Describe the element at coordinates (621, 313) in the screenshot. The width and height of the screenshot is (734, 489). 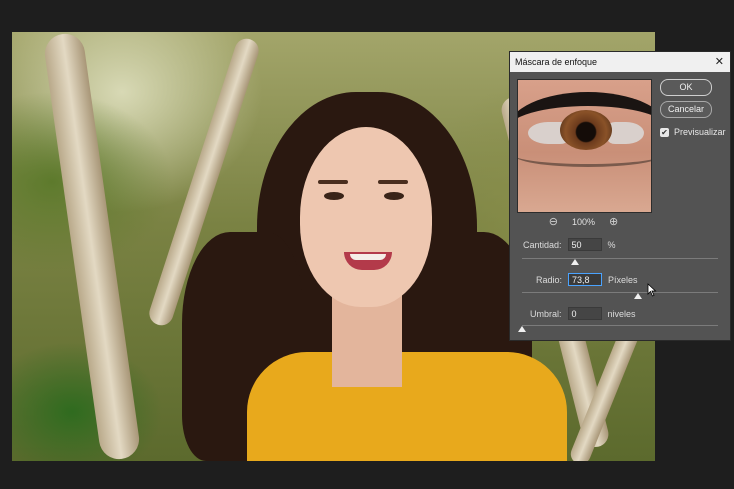
I see `threshold-unit: niveles` at that location.